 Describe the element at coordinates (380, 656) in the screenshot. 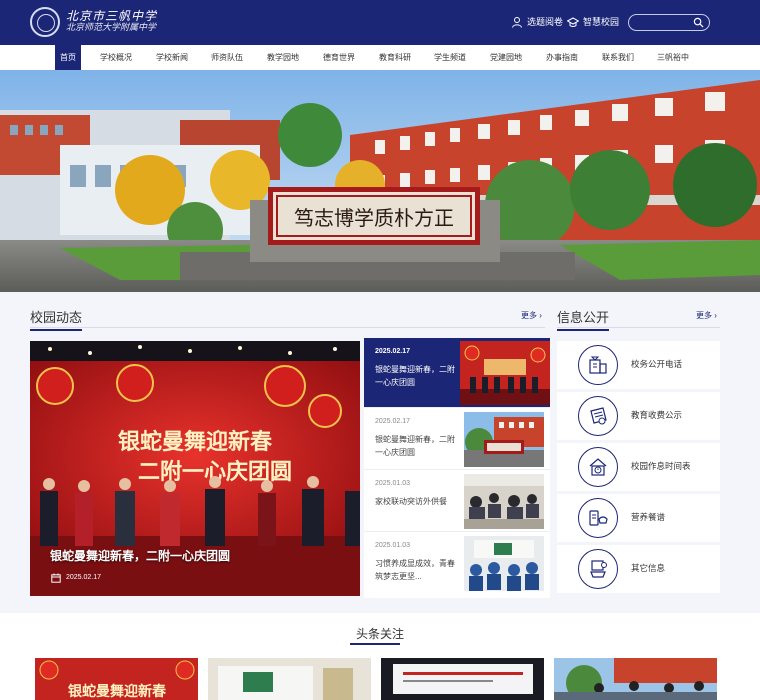

I see `headline-section: 头条关注 银蛇曼舞迎新春` at that location.